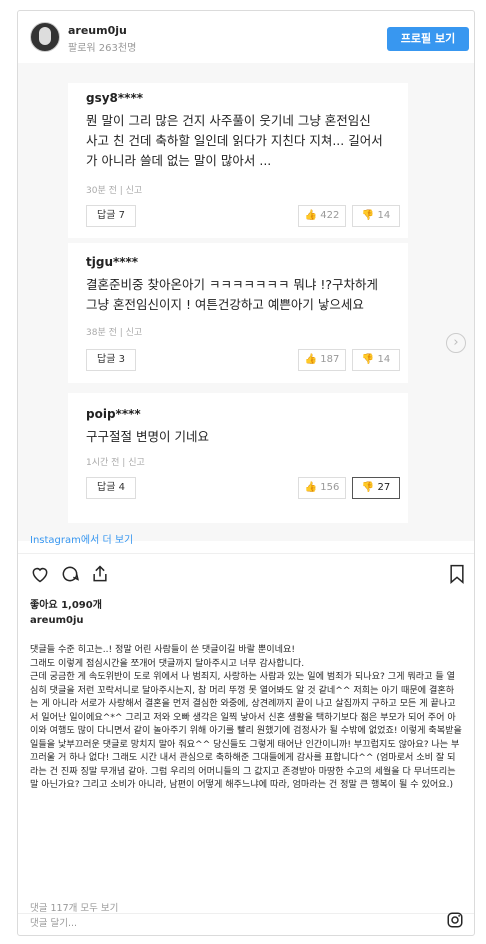 This screenshot has height=944, width=486. I want to click on comment-time: 30분 전, so click(101, 191).